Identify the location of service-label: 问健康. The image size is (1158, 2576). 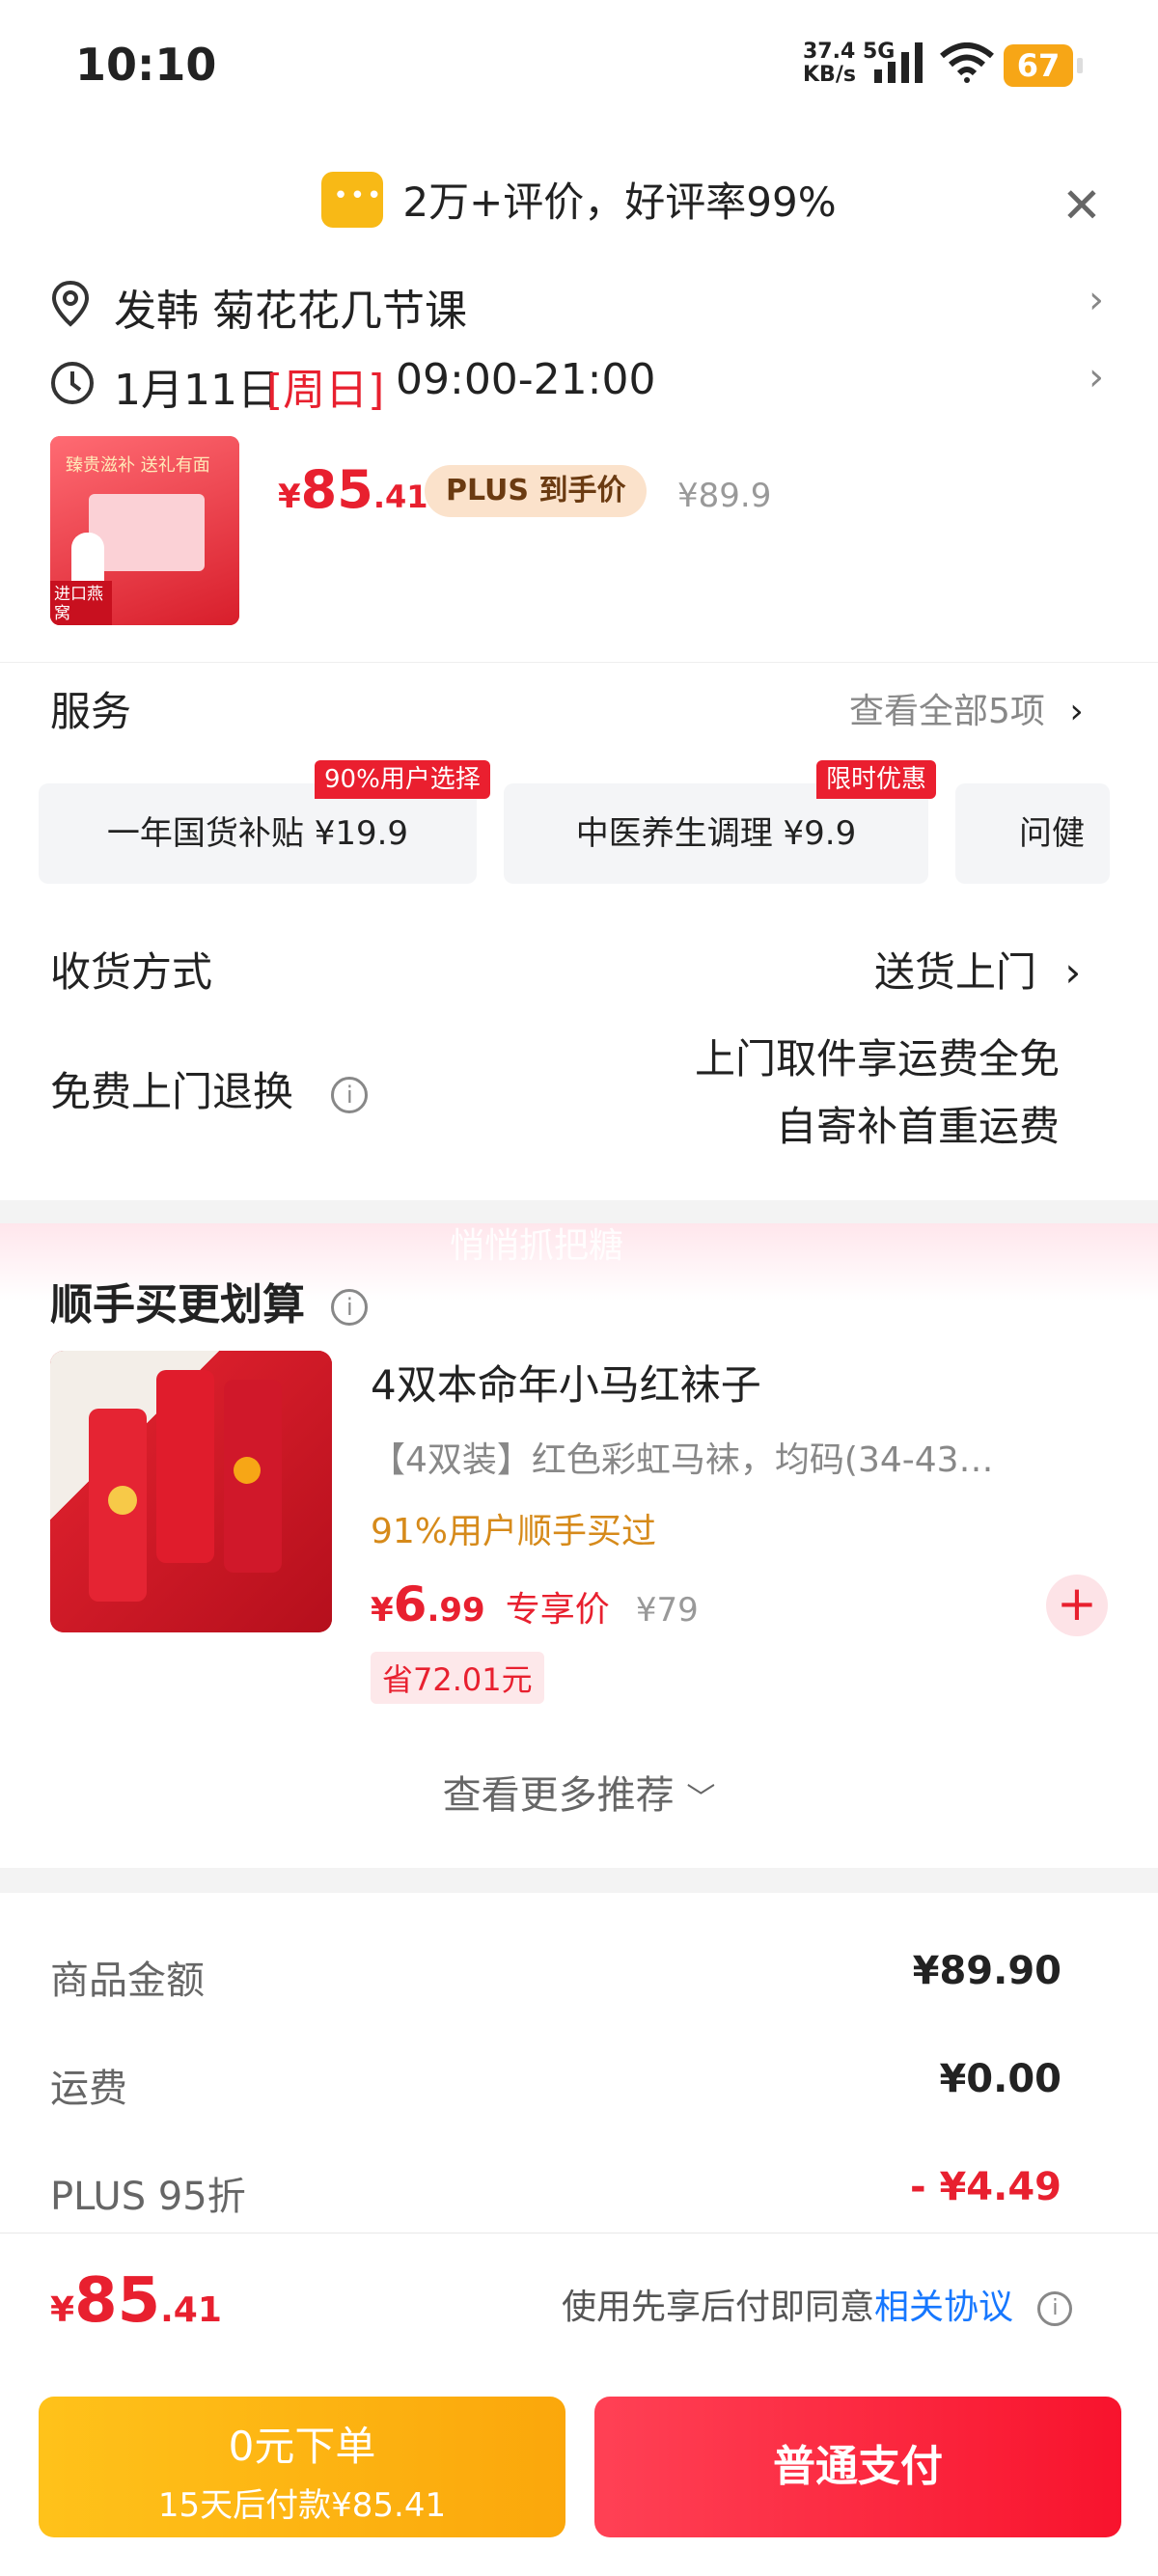
(1052, 834).